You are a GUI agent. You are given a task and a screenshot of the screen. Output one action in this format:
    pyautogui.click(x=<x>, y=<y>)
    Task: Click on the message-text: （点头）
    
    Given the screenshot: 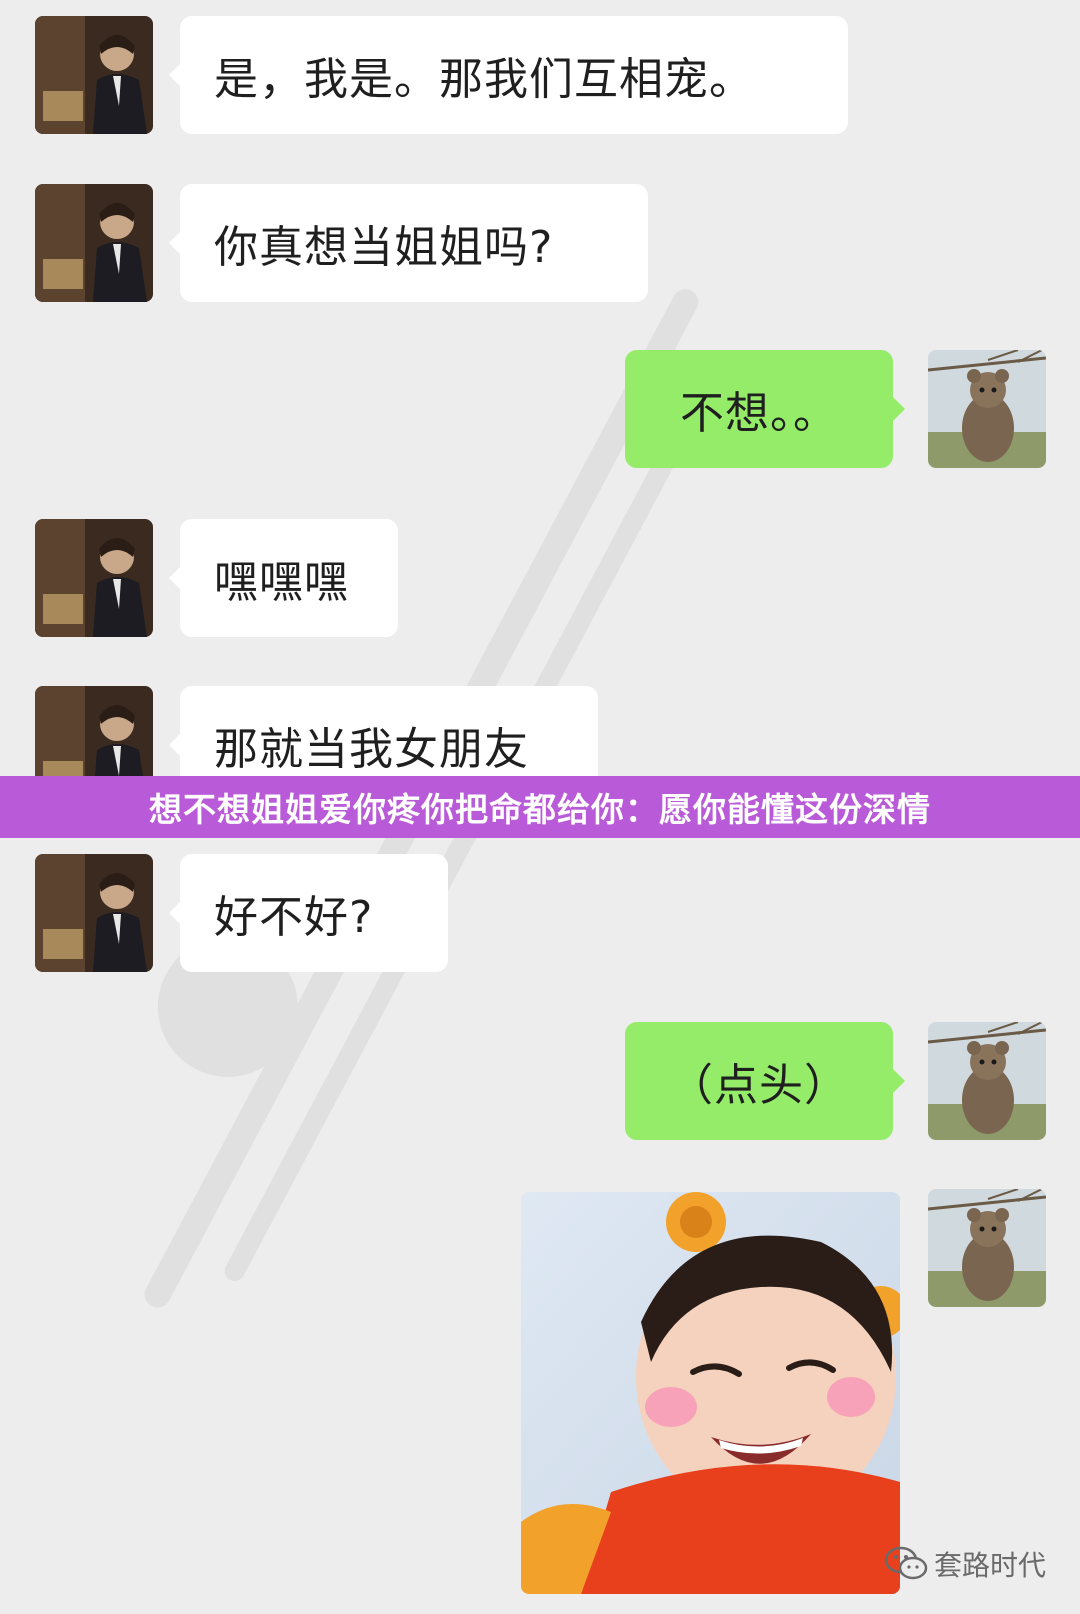 What is the action you would take?
    pyautogui.click(x=759, y=1085)
    